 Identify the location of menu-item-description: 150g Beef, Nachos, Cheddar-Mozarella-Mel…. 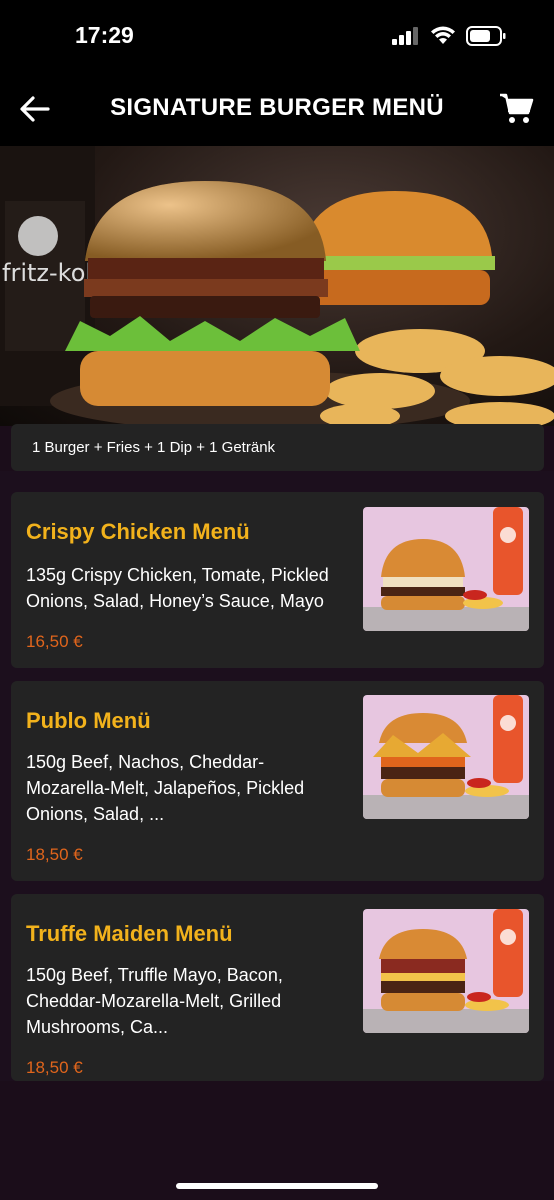
(165, 788).